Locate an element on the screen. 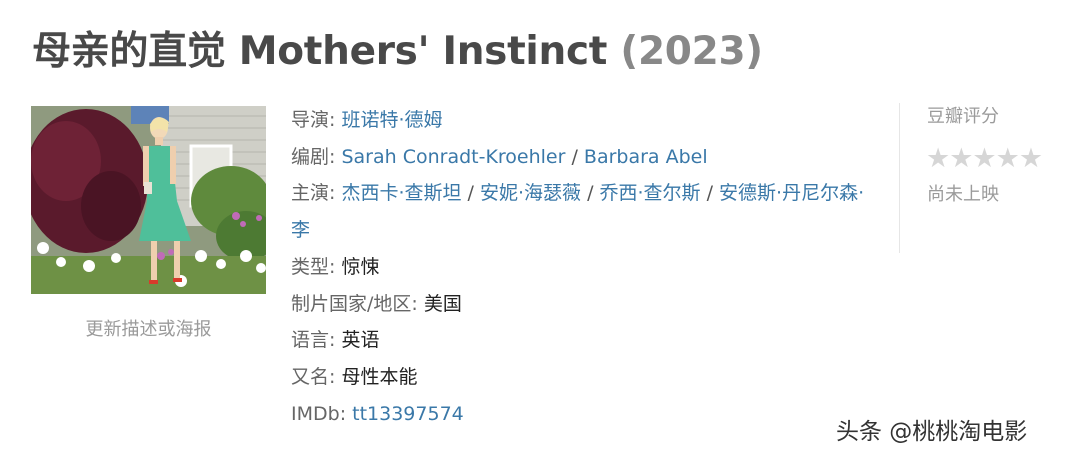 The height and width of the screenshot is (455, 1080). cast-link: 杰西卡·查斯坦 is located at coordinates (401, 193).